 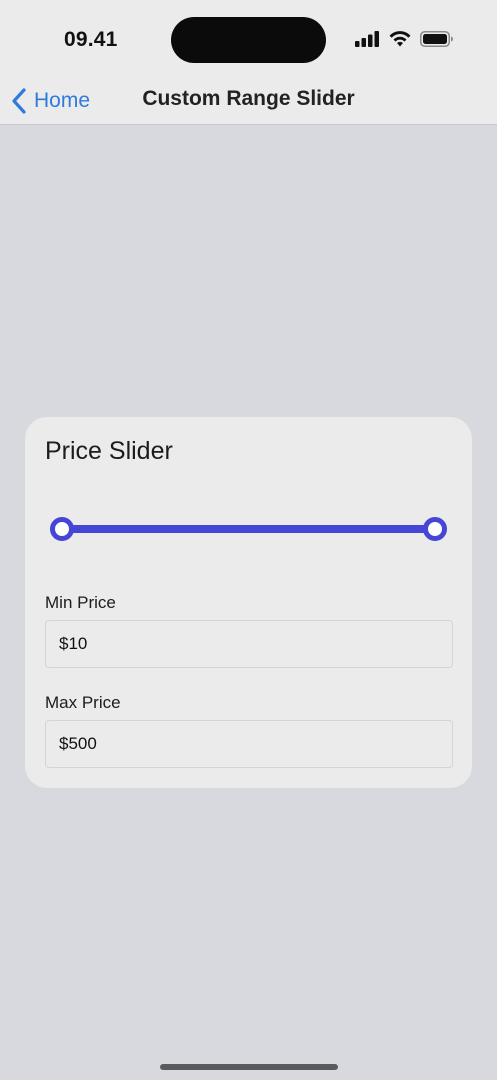 I want to click on slider-min-thumb, so click(x=62, y=529).